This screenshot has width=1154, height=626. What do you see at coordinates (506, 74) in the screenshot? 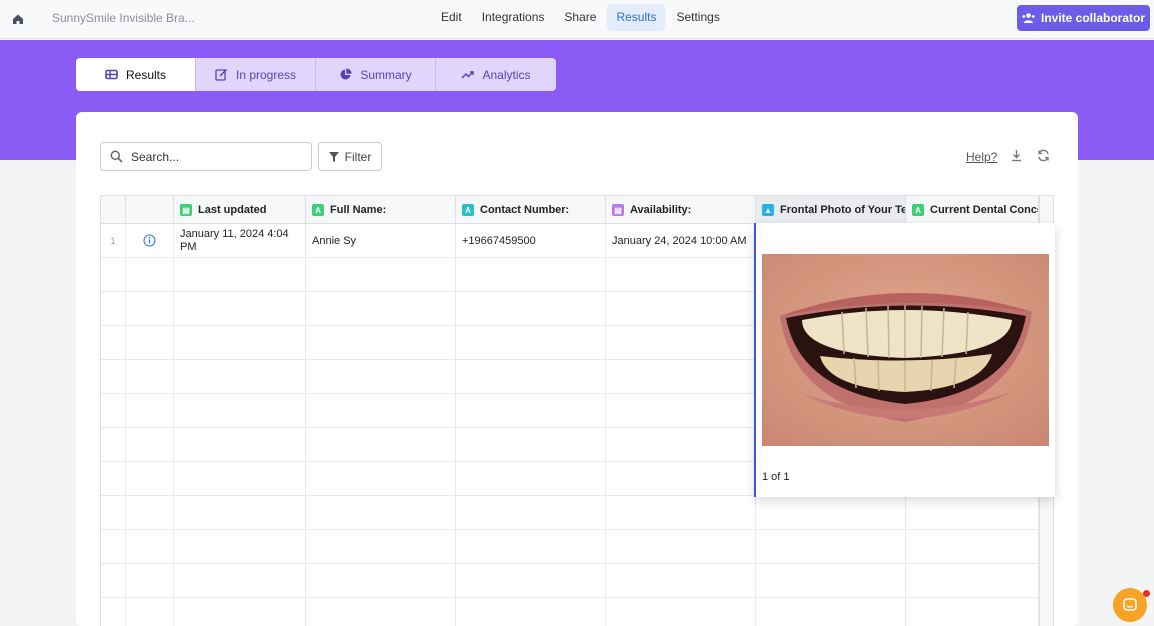
I see `tab-analytics-label: Analytics` at bounding box center [506, 74].